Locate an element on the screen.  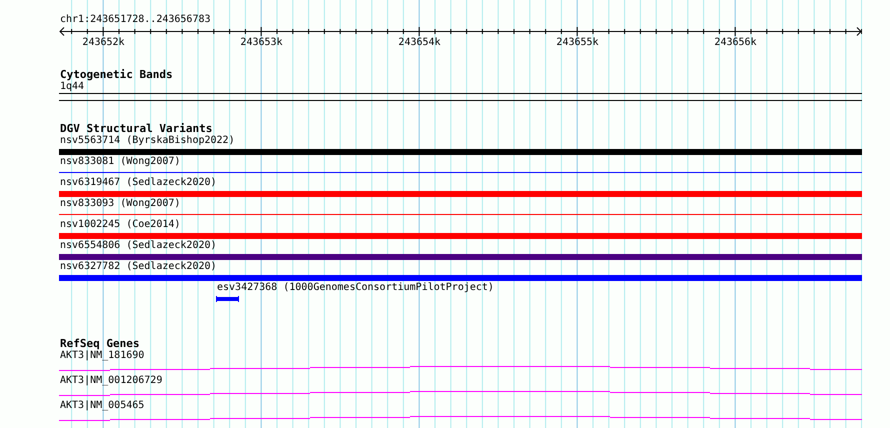
band-label: 1q44 is located at coordinates (71, 87).